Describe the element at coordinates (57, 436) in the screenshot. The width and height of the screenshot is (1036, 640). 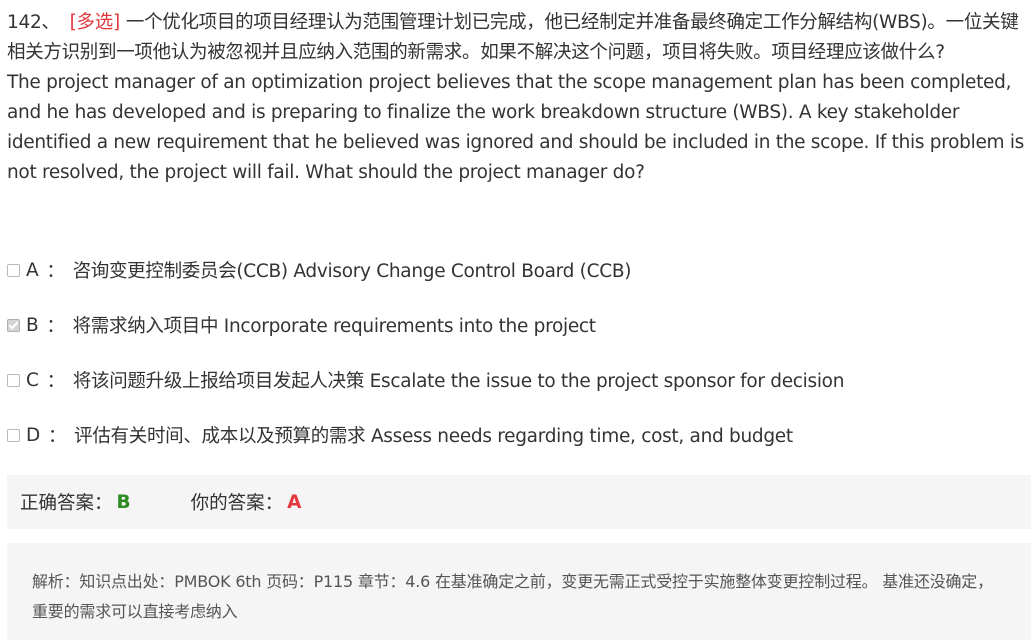
I see `option-d-colon: ：` at that location.